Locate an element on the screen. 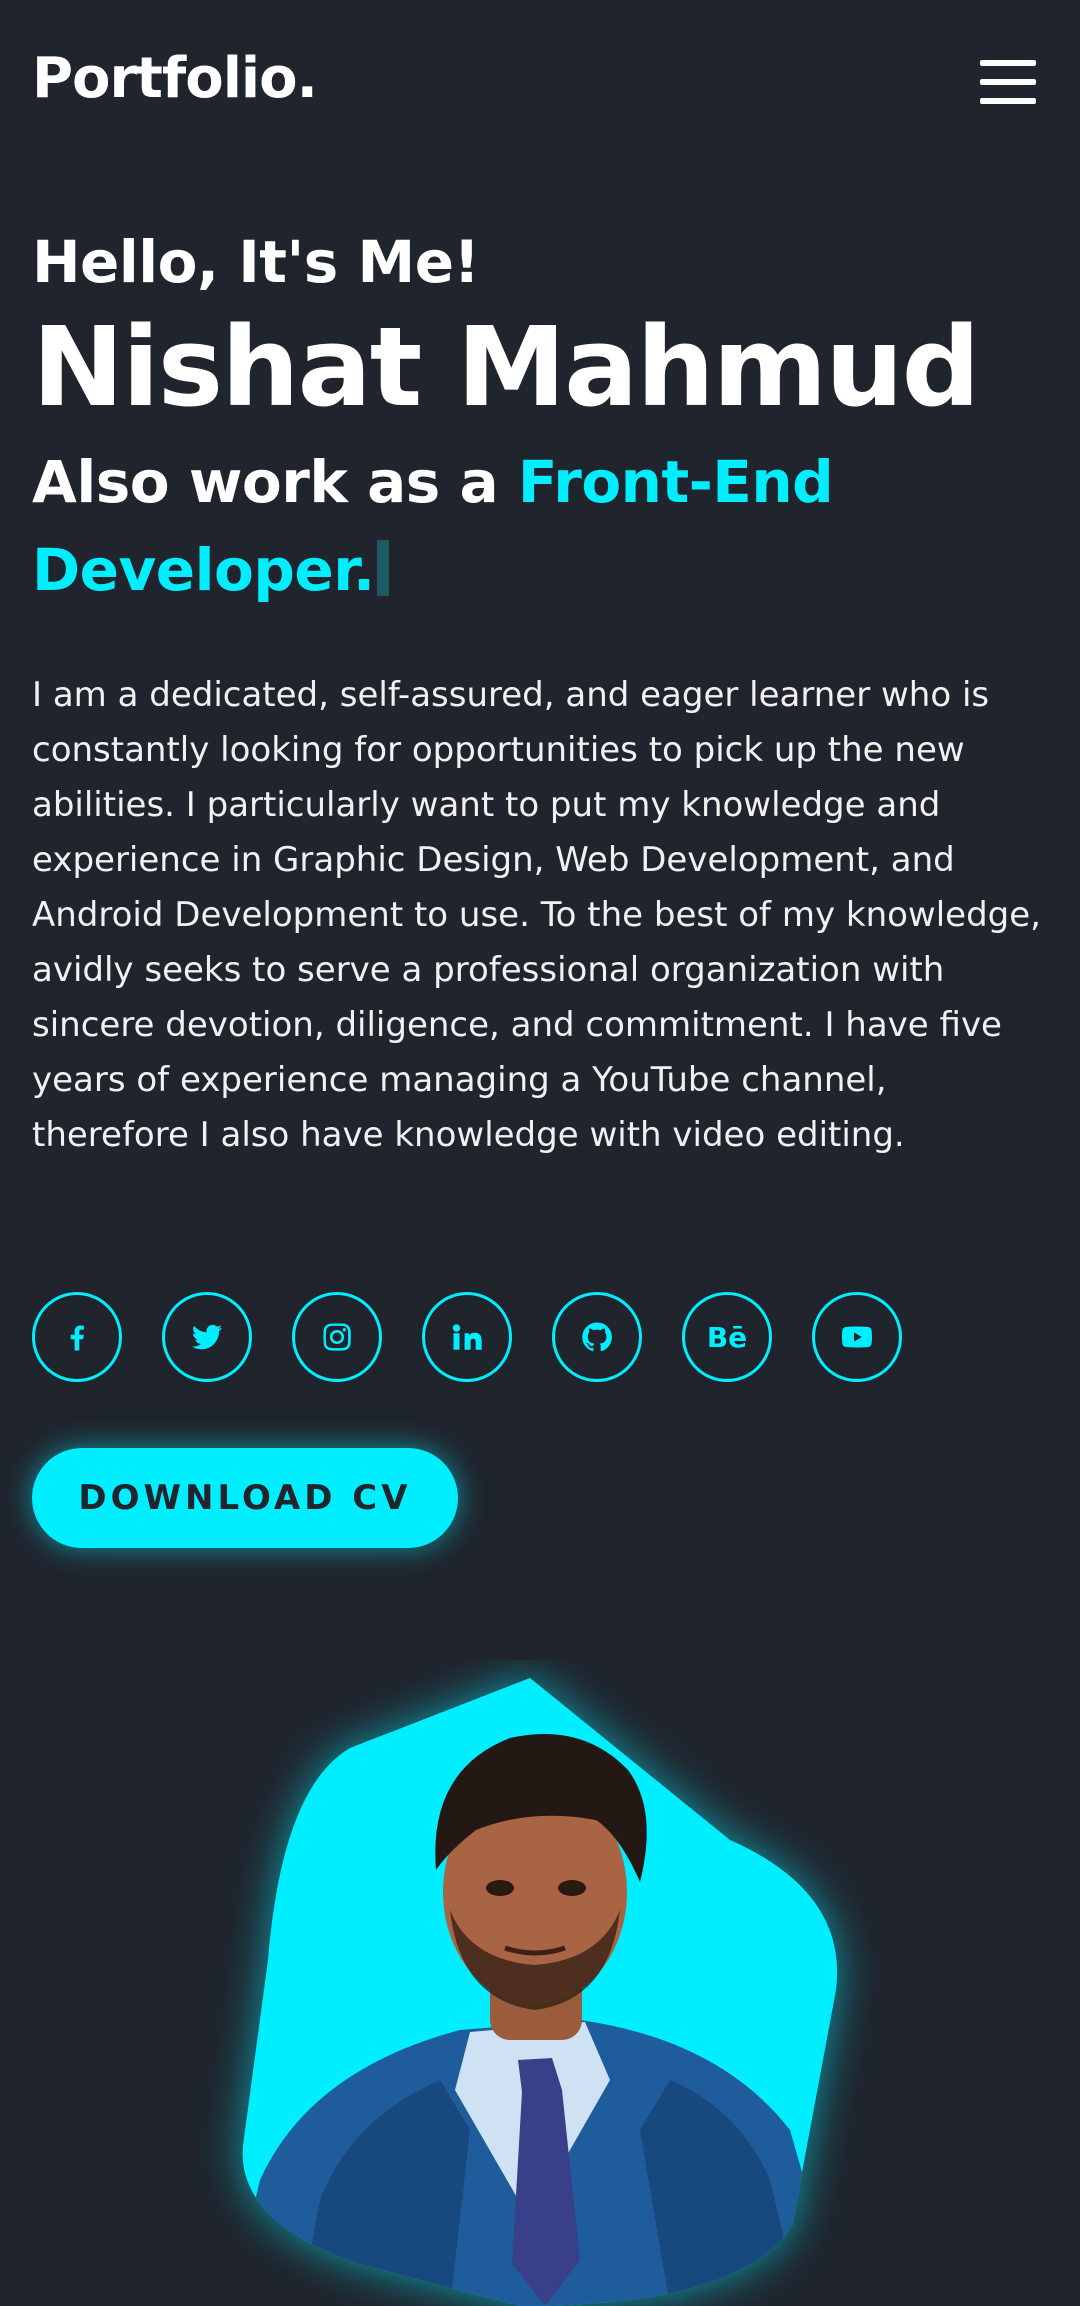 The width and height of the screenshot is (1080, 2306). github-icon is located at coordinates (597, 1337).